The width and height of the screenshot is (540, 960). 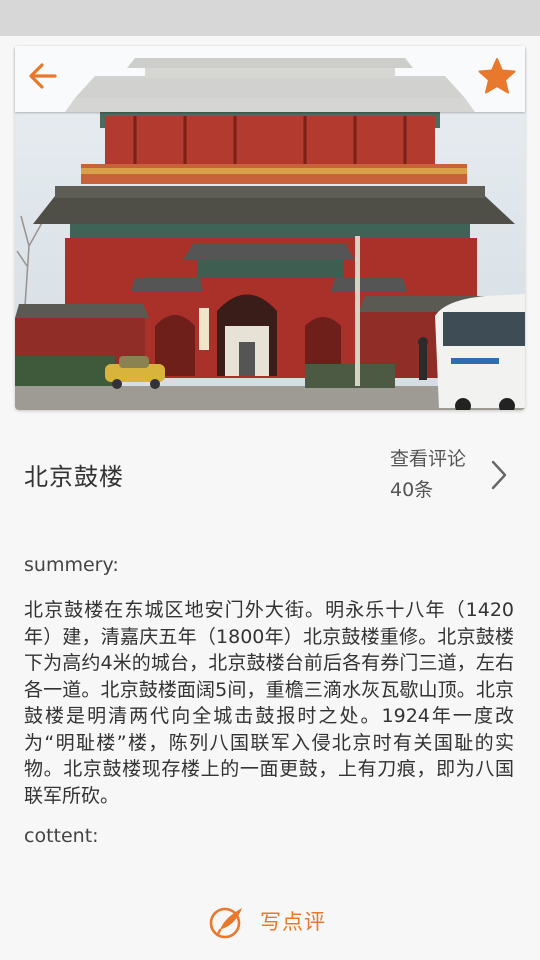 I want to click on chevron-right-icon, so click(x=499, y=475).